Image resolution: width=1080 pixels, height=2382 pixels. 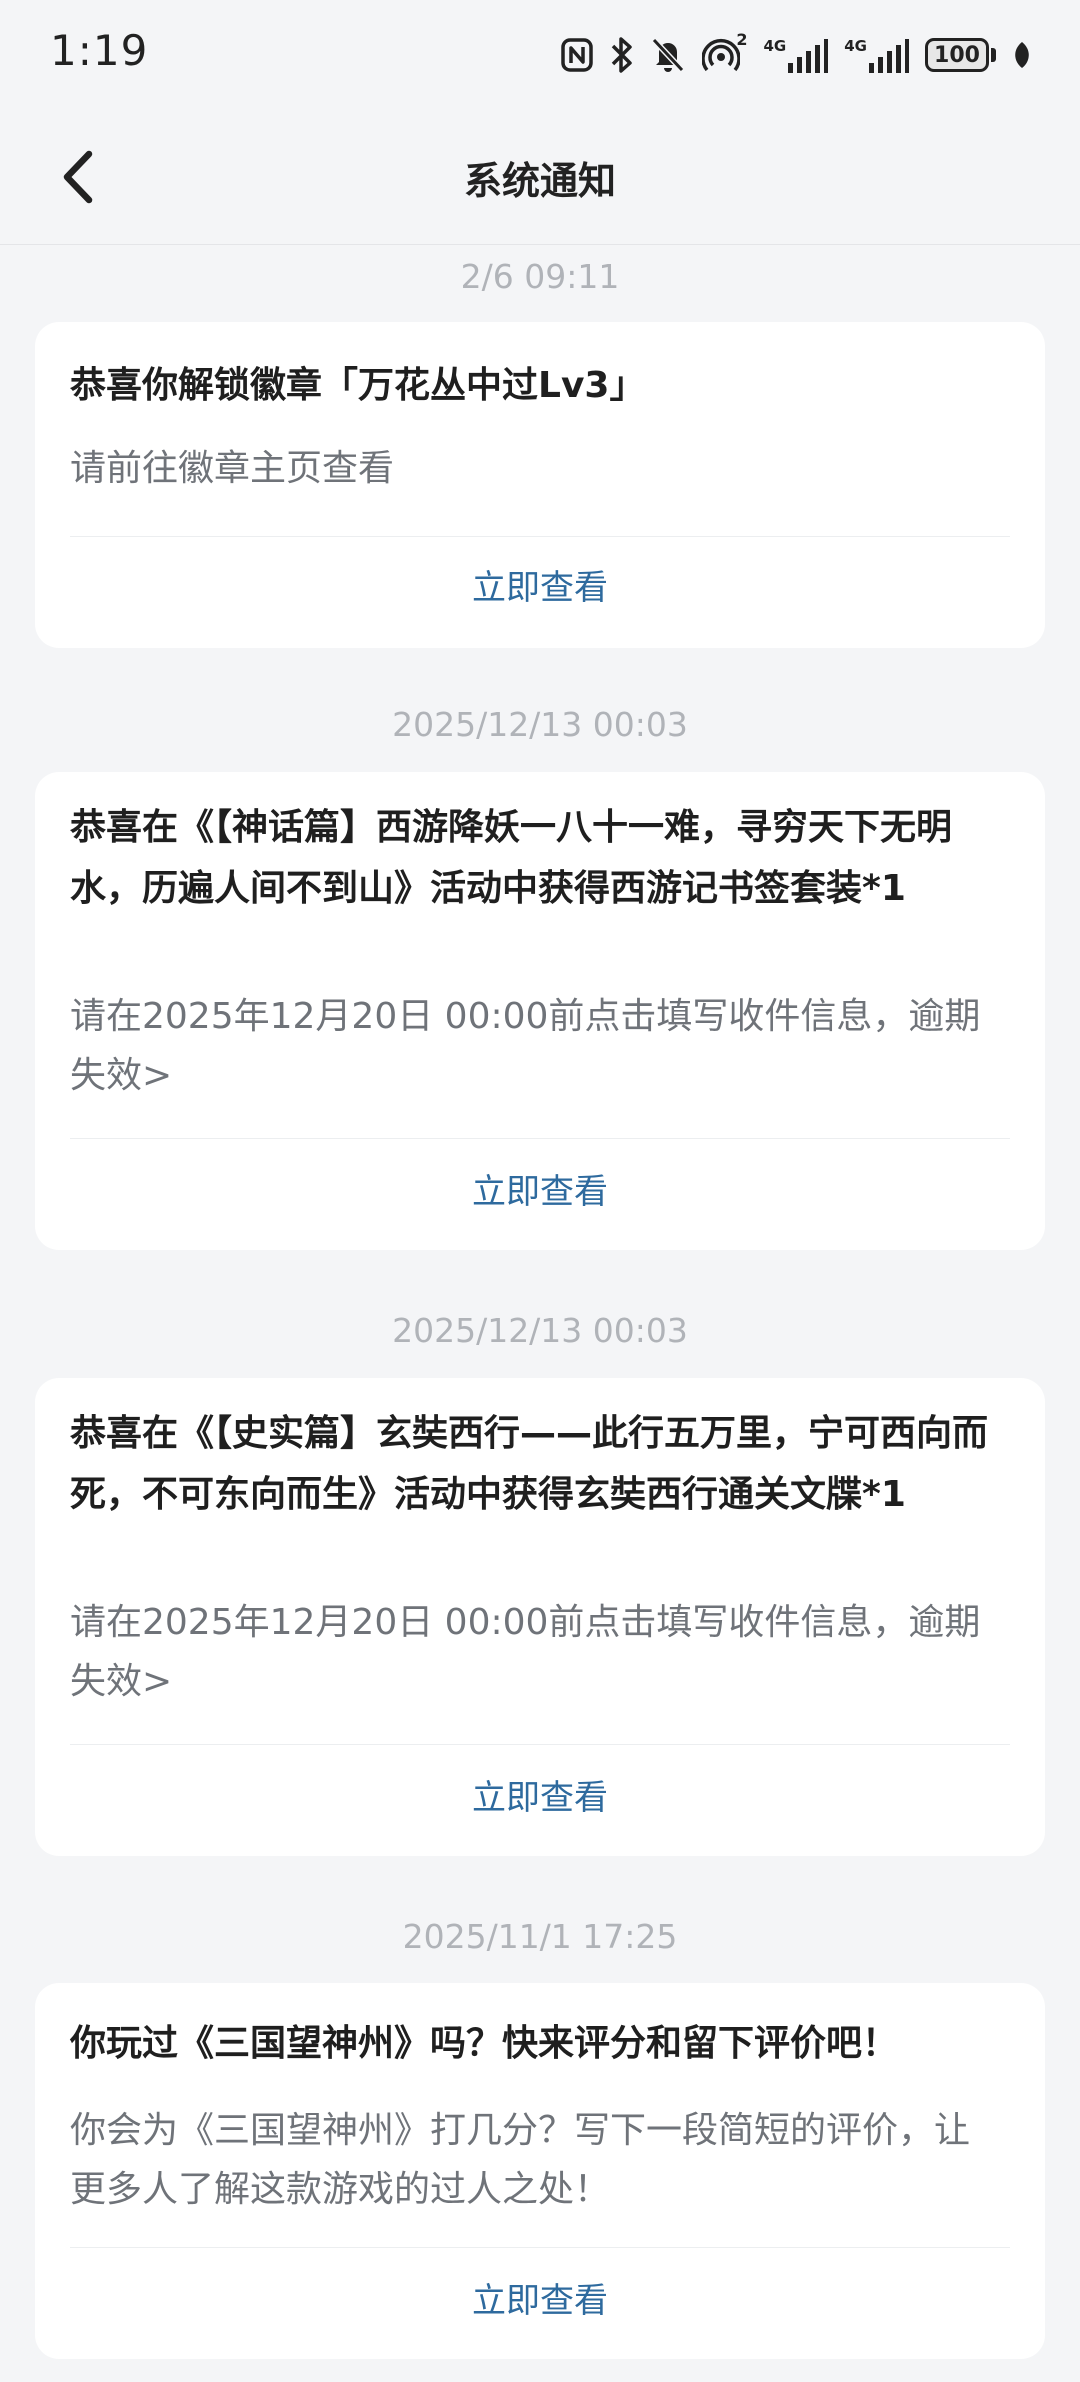 I want to click on signal-indicator-2: 4G, so click(x=876, y=55).